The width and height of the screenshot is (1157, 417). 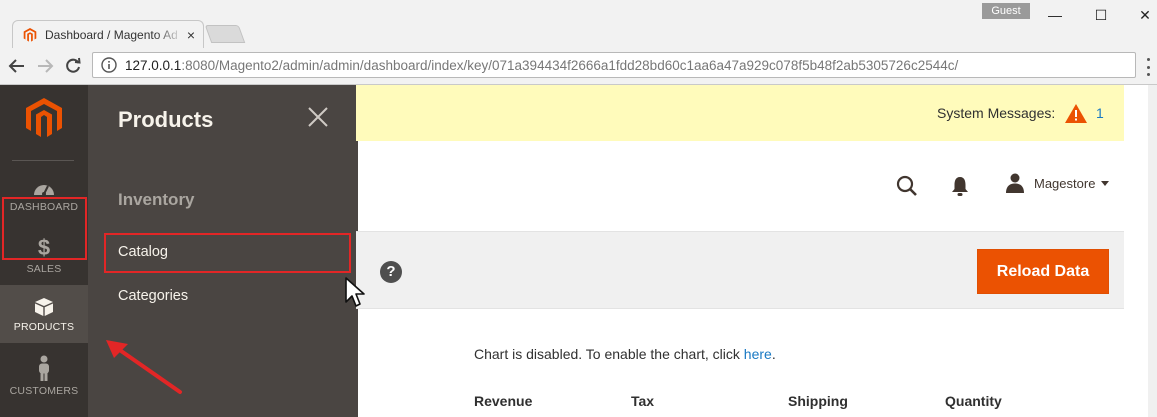 I want to click on reload-data-button: Reload Data, so click(x=1043, y=271).